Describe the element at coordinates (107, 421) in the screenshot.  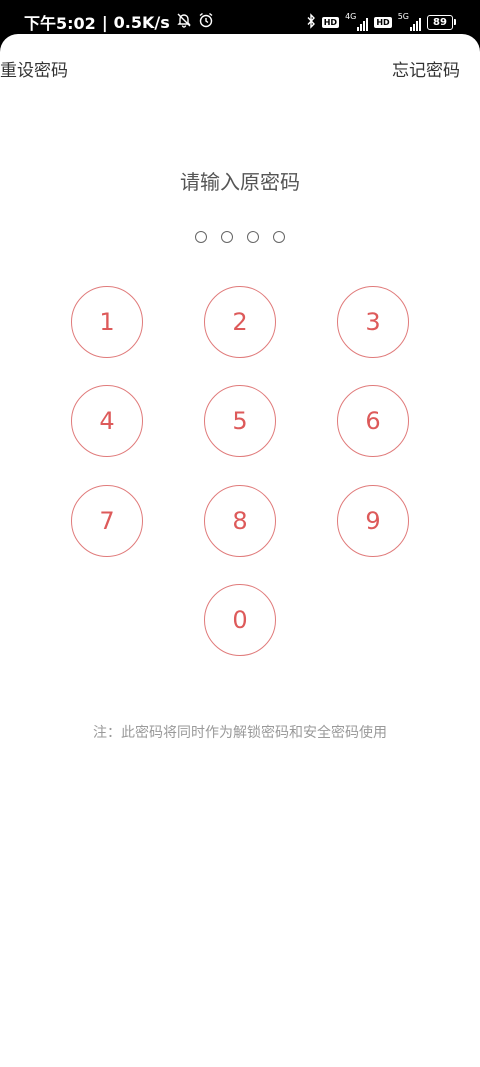
I see `key-4-button: 4` at that location.